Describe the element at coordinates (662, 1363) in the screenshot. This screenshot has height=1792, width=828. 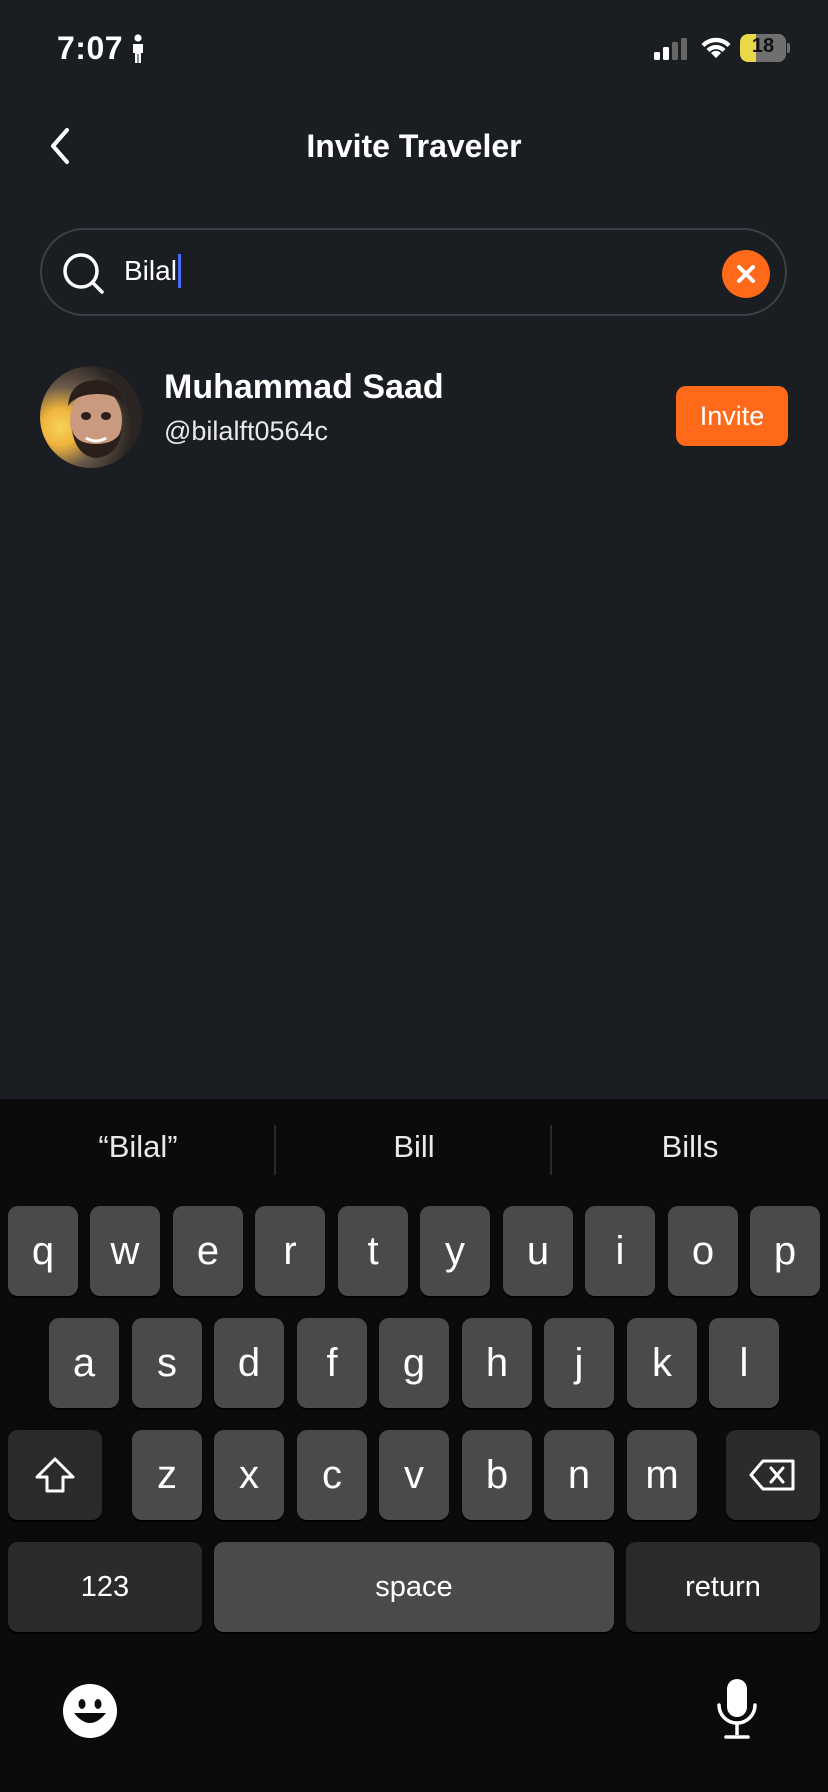
I see `key-k: k` at that location.